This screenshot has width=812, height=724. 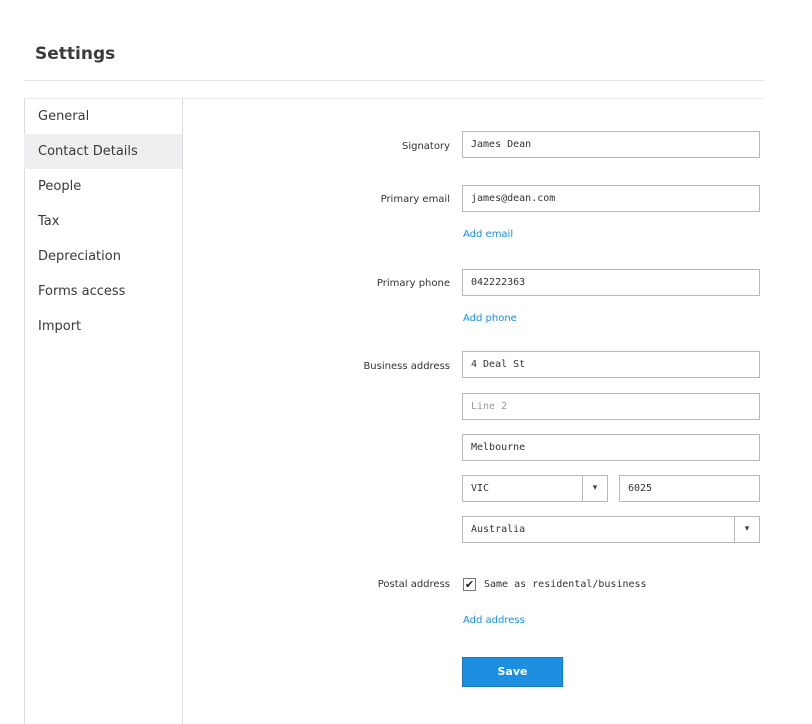 I want to click on business-address-label: Business address, so click(x=406, y=366).